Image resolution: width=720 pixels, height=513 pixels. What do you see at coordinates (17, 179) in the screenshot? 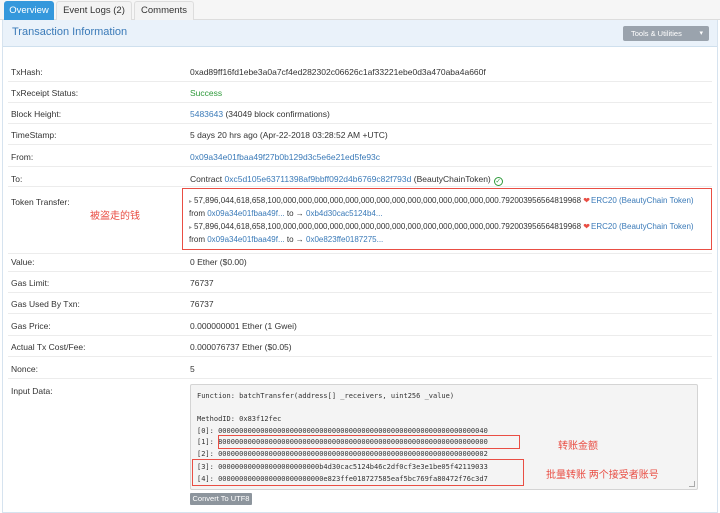
I see `to-label: To:` at bounding box center [17, 179].